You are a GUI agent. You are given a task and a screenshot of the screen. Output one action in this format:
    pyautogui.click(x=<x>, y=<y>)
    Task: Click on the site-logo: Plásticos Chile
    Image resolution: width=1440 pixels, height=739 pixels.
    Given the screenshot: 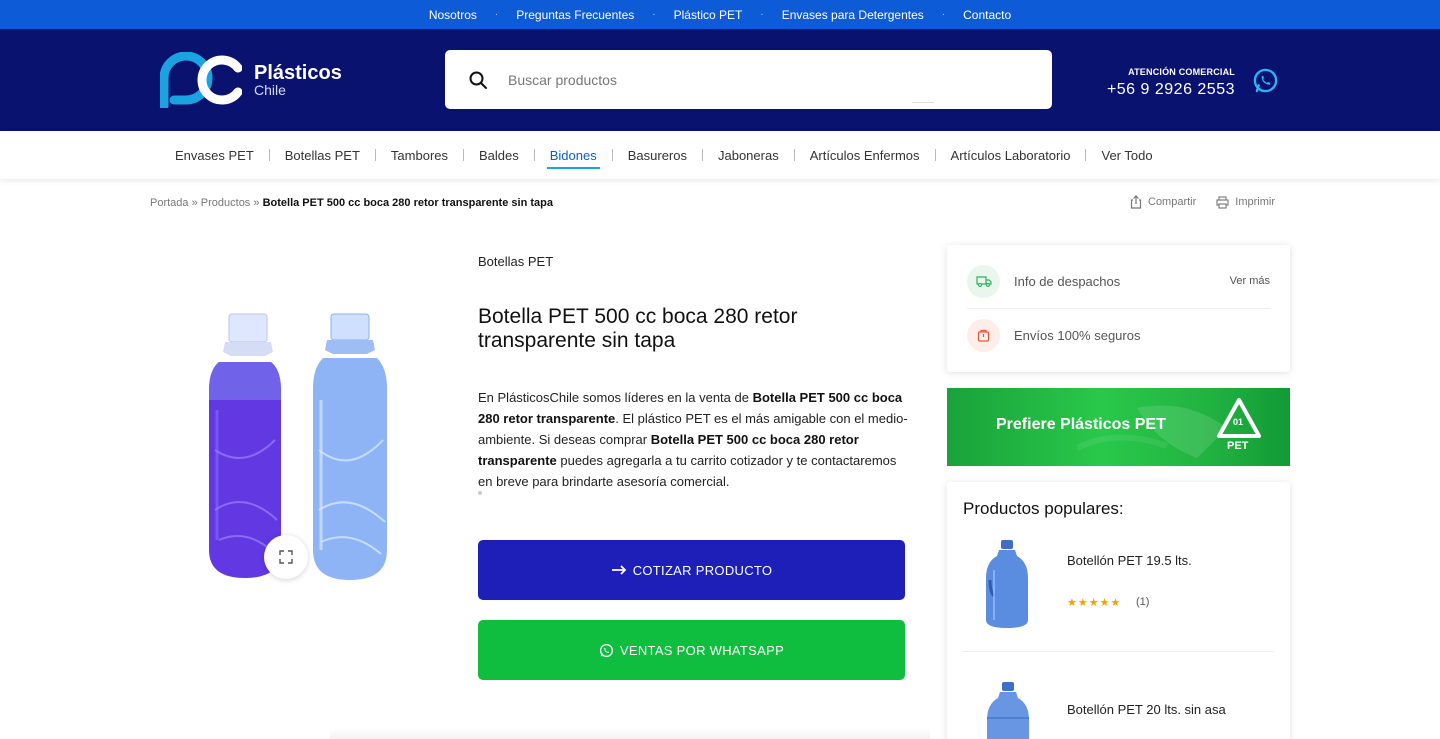 What is the action you would take?
    pyautogui.click(x=255, y=80)
    